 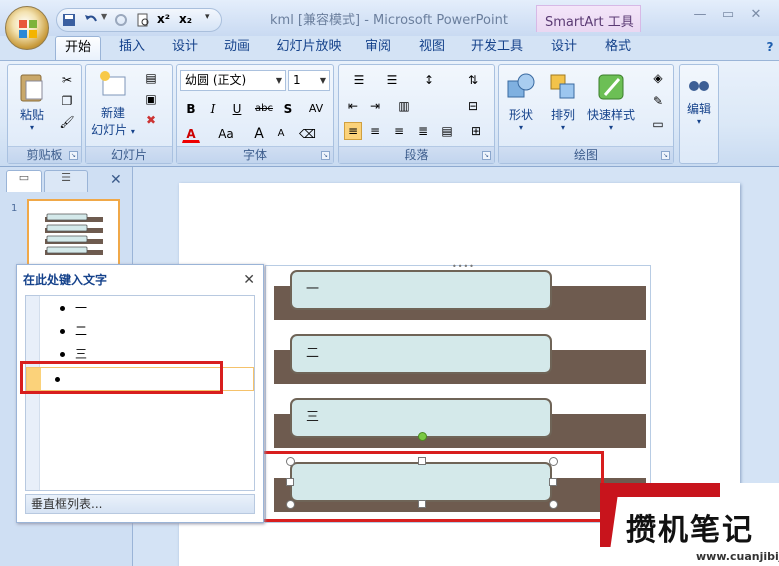 What do you see at coordinates (73, 155) in the screenshot?
I see `clipboard-launcher-icon: ↘` at bounding box center [73, 155].